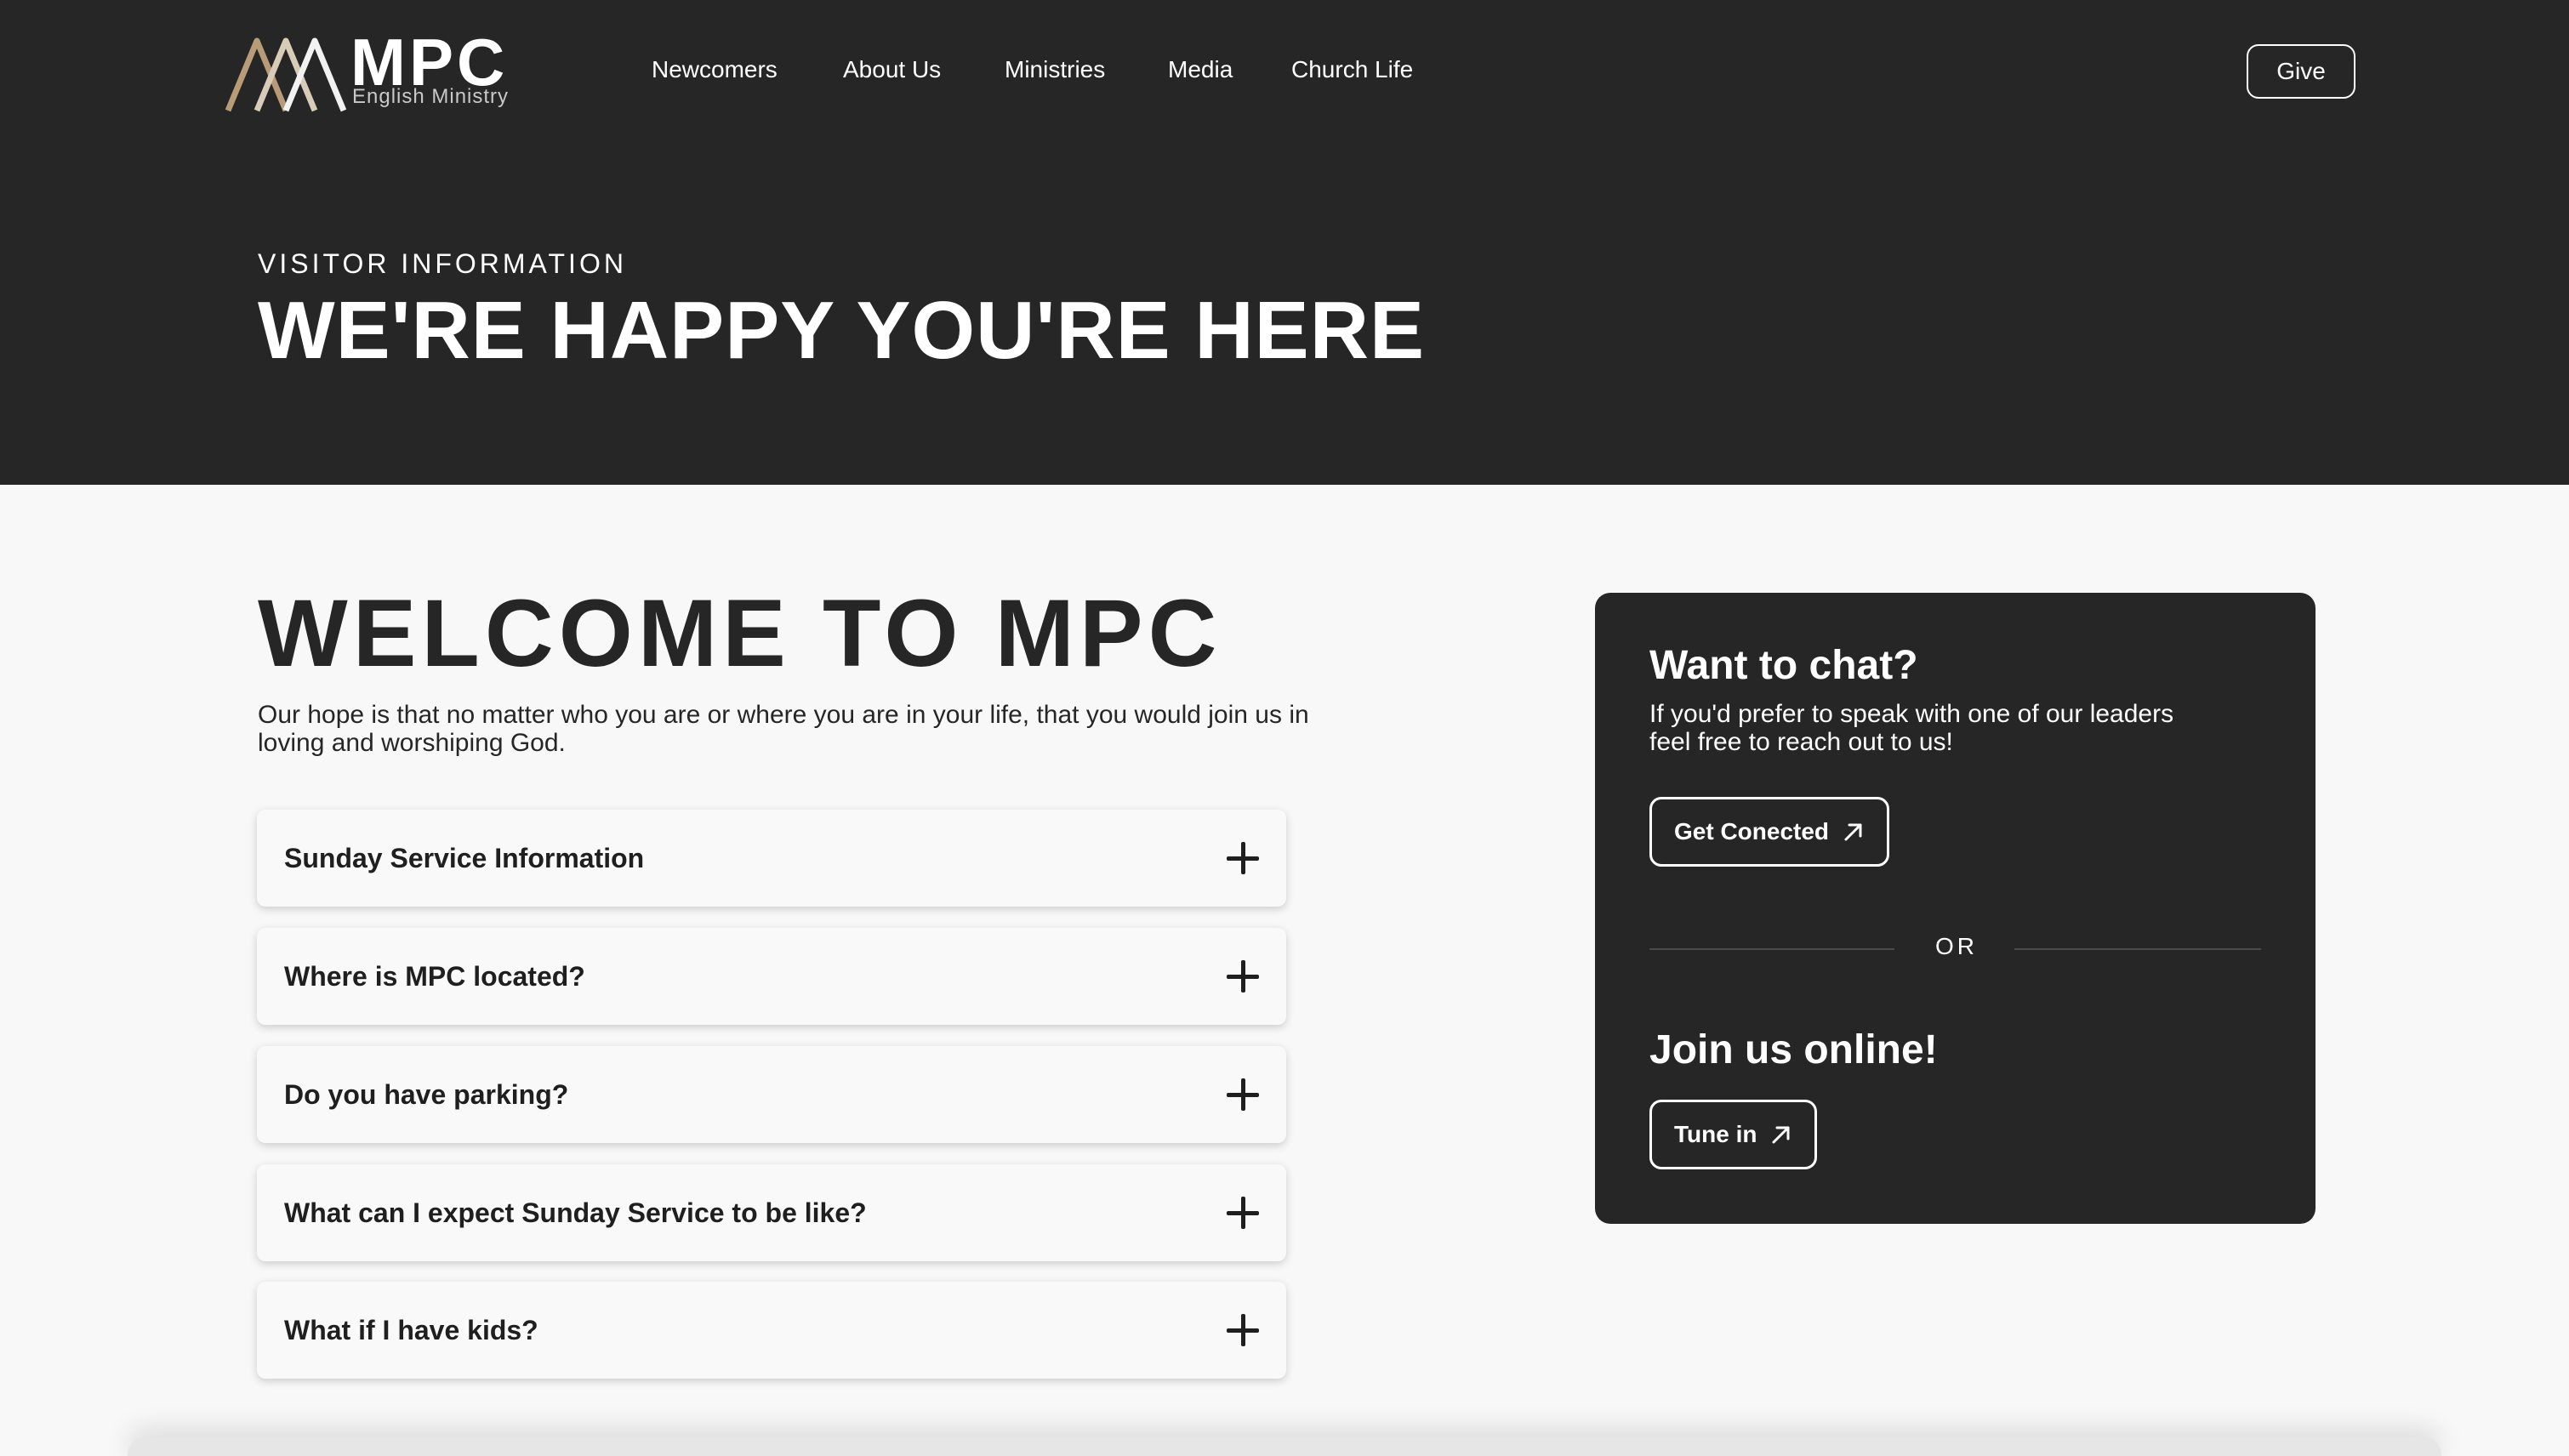  I want to click on faq-question: Where is MPC located?, so click(434, 976).